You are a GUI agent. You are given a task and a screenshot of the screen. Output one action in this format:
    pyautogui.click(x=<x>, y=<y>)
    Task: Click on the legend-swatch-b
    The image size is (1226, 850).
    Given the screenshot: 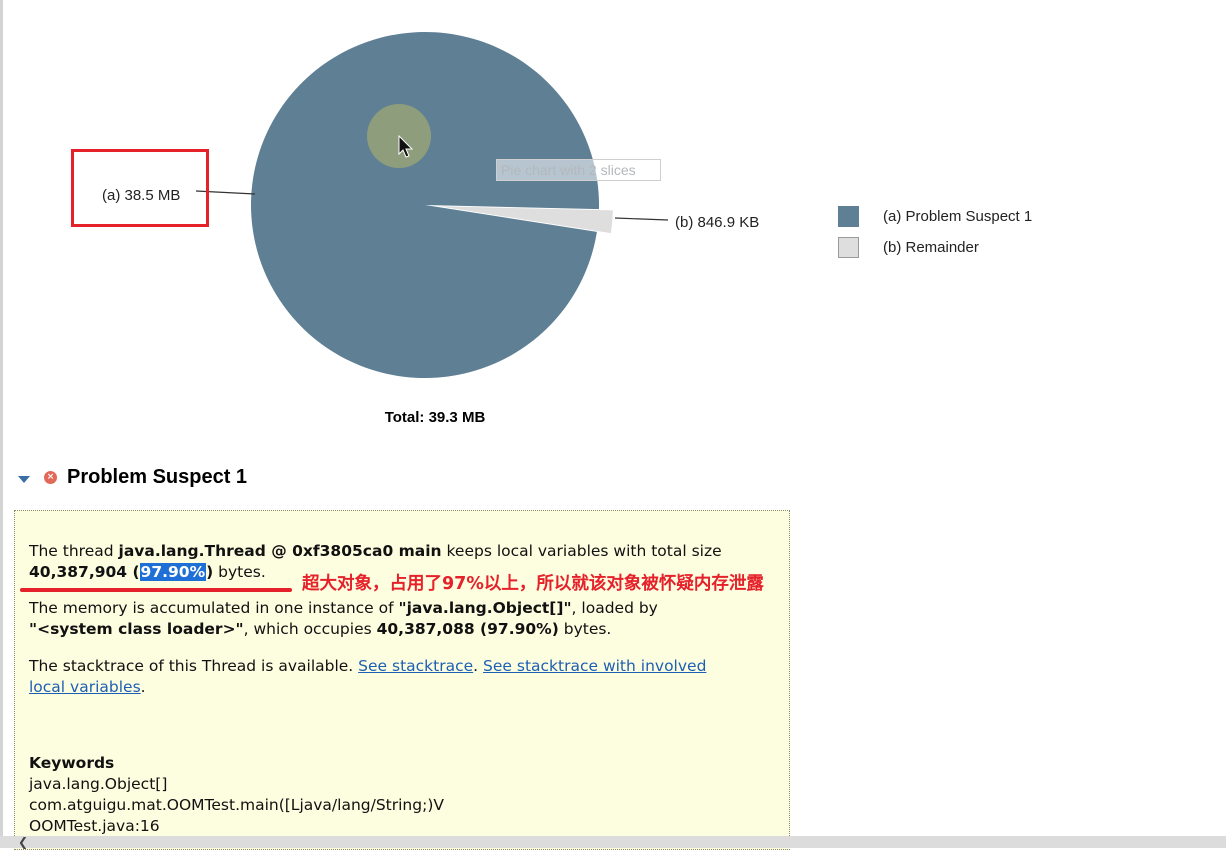 What is the action you would take?
    pyautogui.click(x=848, y=247)
    